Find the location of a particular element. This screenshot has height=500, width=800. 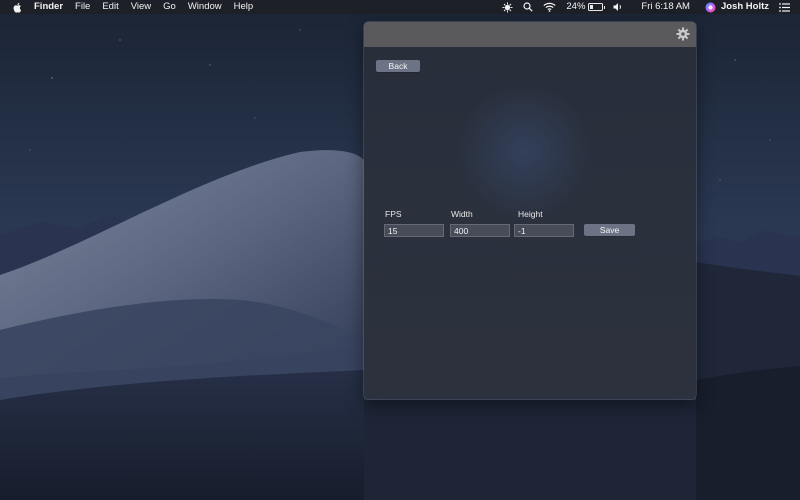

siri-icon is located at coordinates (710, 7).